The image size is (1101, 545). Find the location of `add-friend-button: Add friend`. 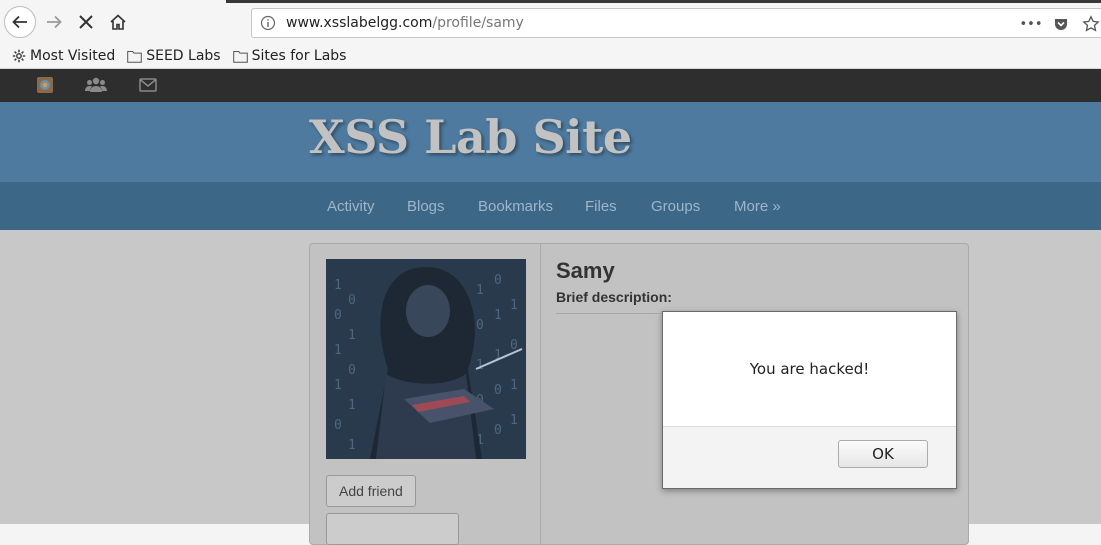

add-friend-button: Add friend is located at coordinates (371, 491).